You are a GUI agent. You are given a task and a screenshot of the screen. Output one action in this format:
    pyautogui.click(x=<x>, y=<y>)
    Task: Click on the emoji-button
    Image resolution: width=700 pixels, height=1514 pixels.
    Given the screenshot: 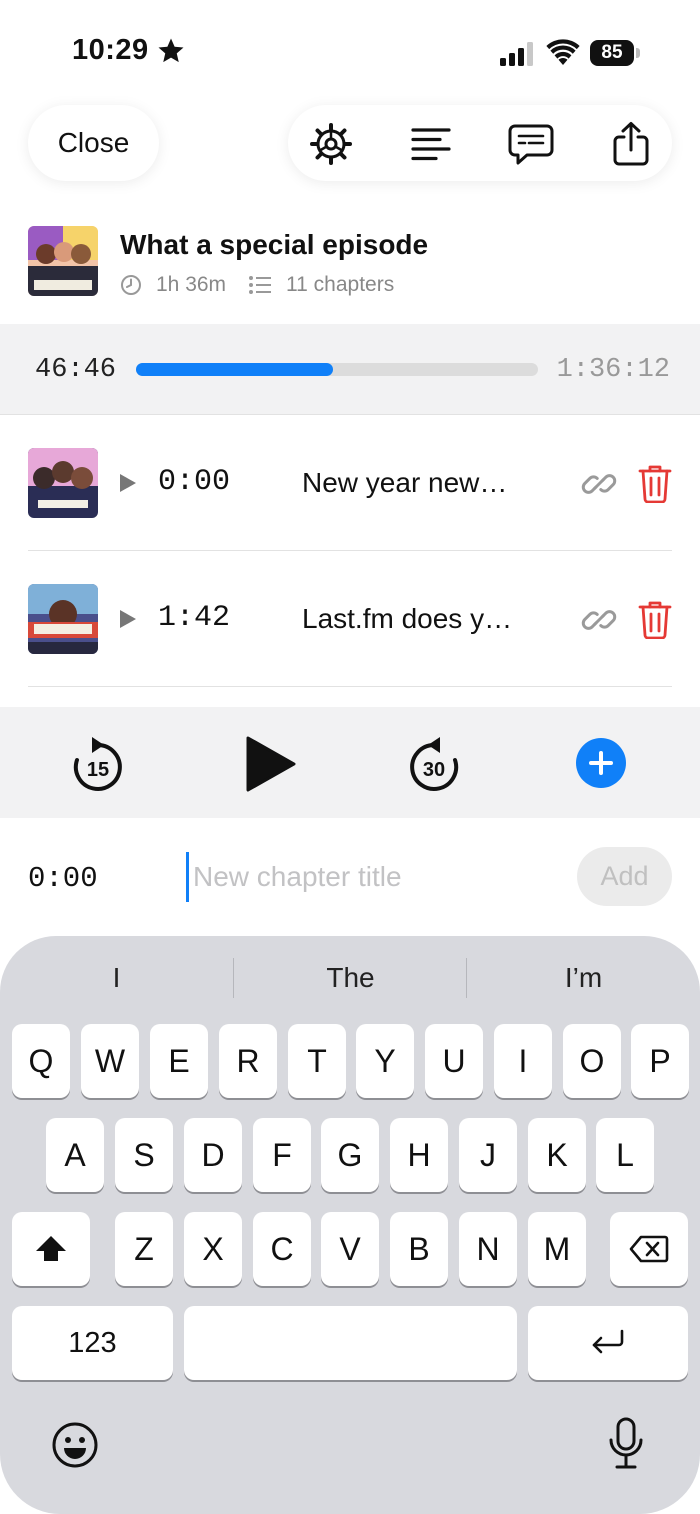 What is the action you would take?
    pyautogui.click(x=75, y=1445)
    